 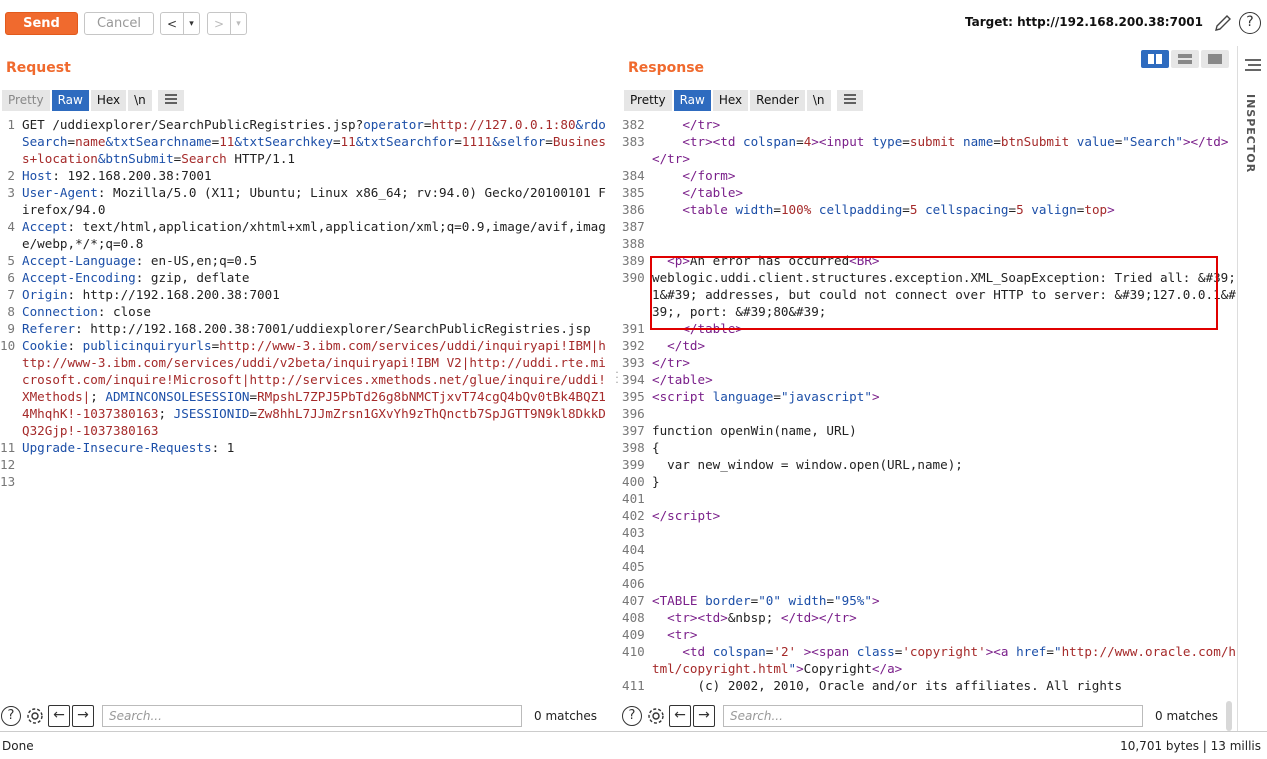 I want to click on forward-arrow-icon: >, so click(x=219, y=23).